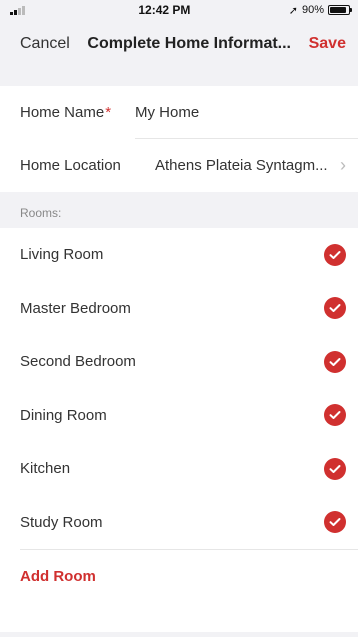 This screenshot has width=358, height=637. Describe the element at coordinates (108, 112) in the screenshot. I see `required-mark: *` at that location.